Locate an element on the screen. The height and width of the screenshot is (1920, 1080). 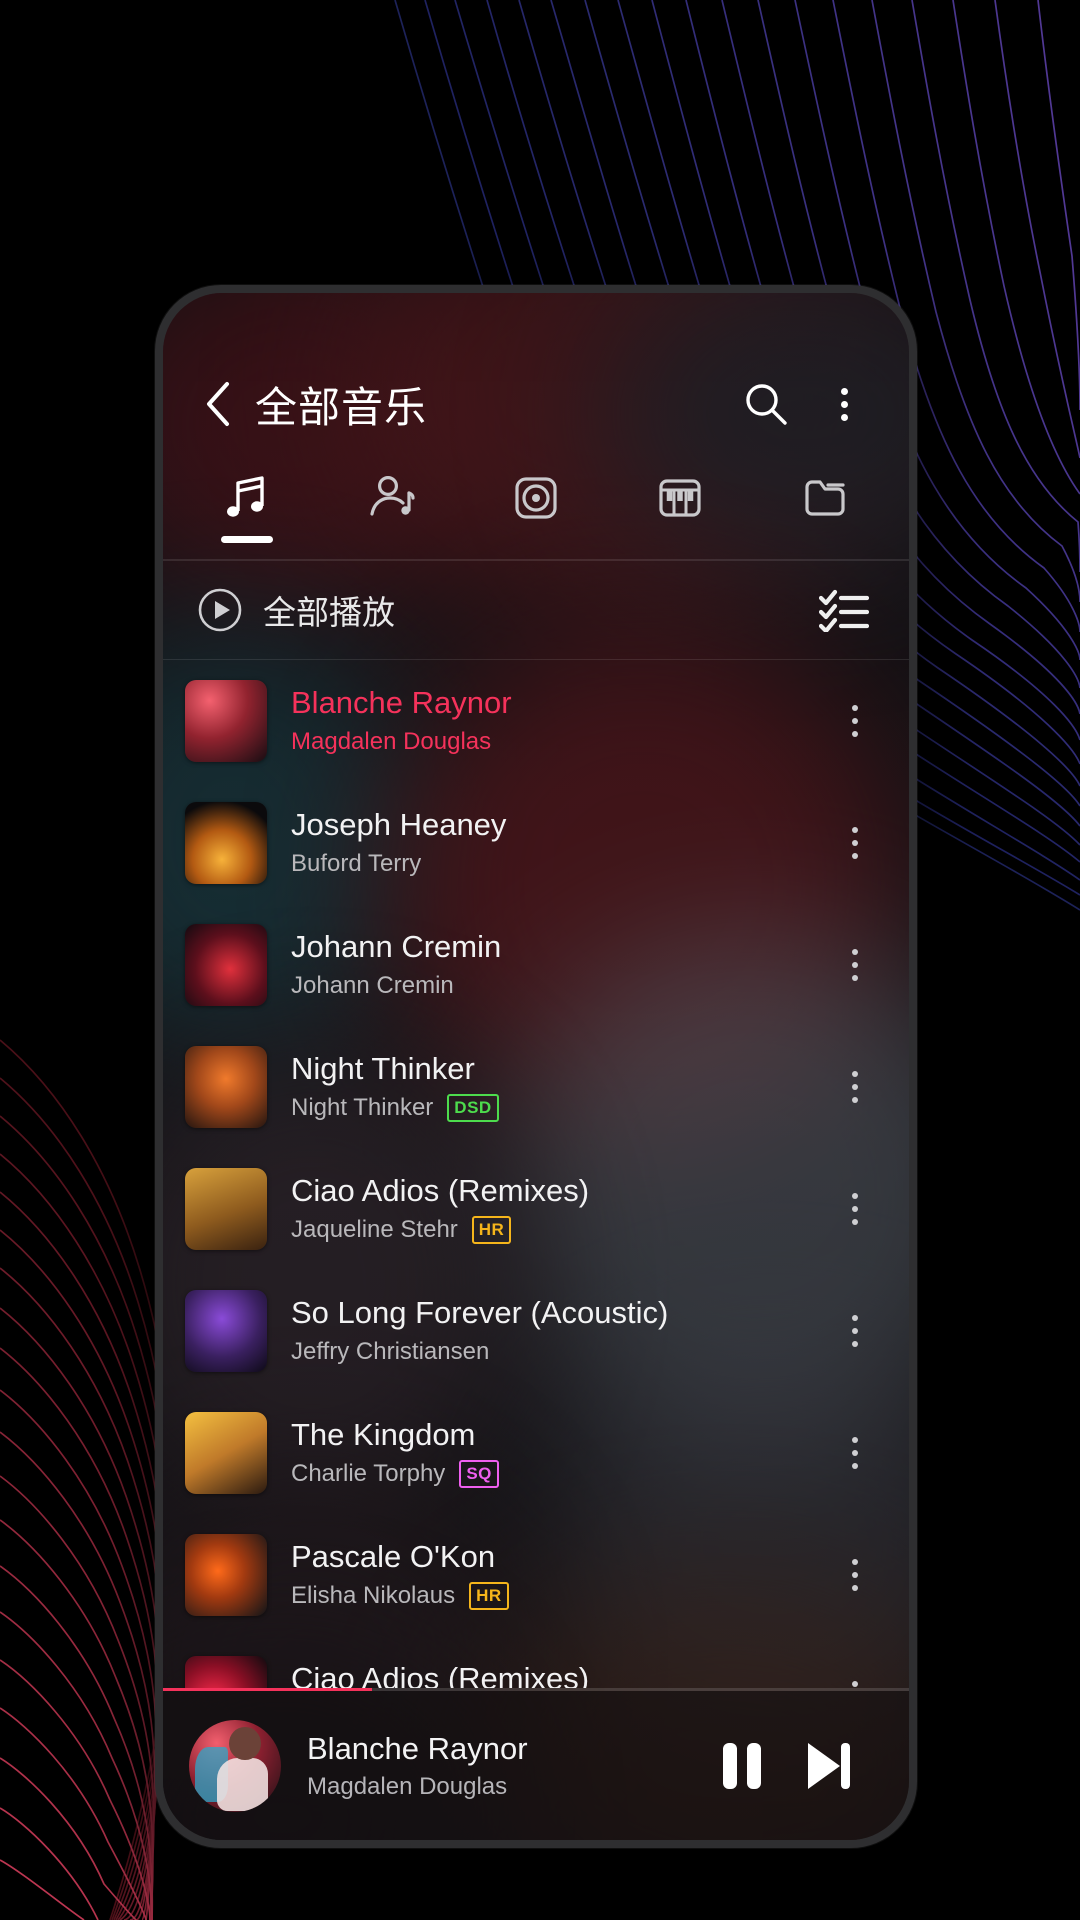
tab-folders is located at coordinates (825, 511).